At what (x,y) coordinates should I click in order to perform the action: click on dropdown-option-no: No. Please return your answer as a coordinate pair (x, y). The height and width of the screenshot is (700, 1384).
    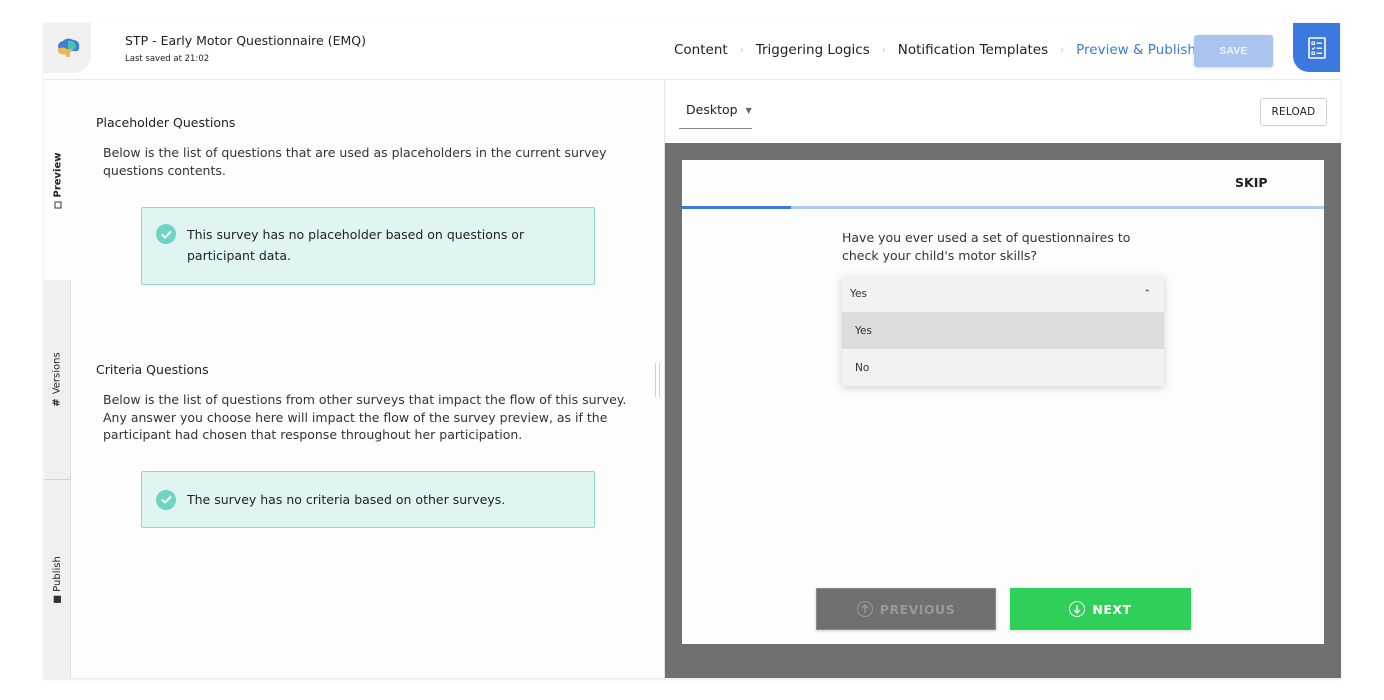
    Looking at the image, I should click on (1003, 367).